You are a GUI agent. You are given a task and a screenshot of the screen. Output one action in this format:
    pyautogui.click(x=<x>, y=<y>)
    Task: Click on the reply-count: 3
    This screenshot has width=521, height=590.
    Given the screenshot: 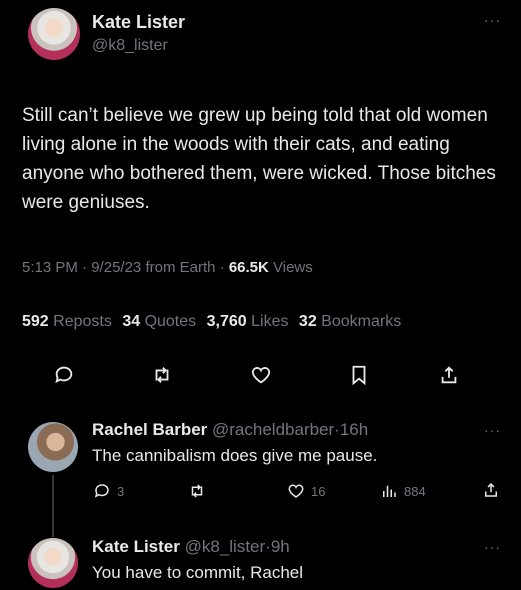 What is the action you would take?
    pyautogui.click(x=121, y=491)
    